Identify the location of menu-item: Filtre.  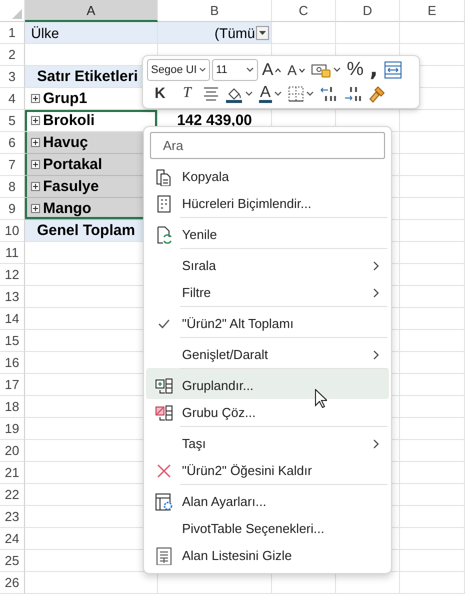
(267, 292).